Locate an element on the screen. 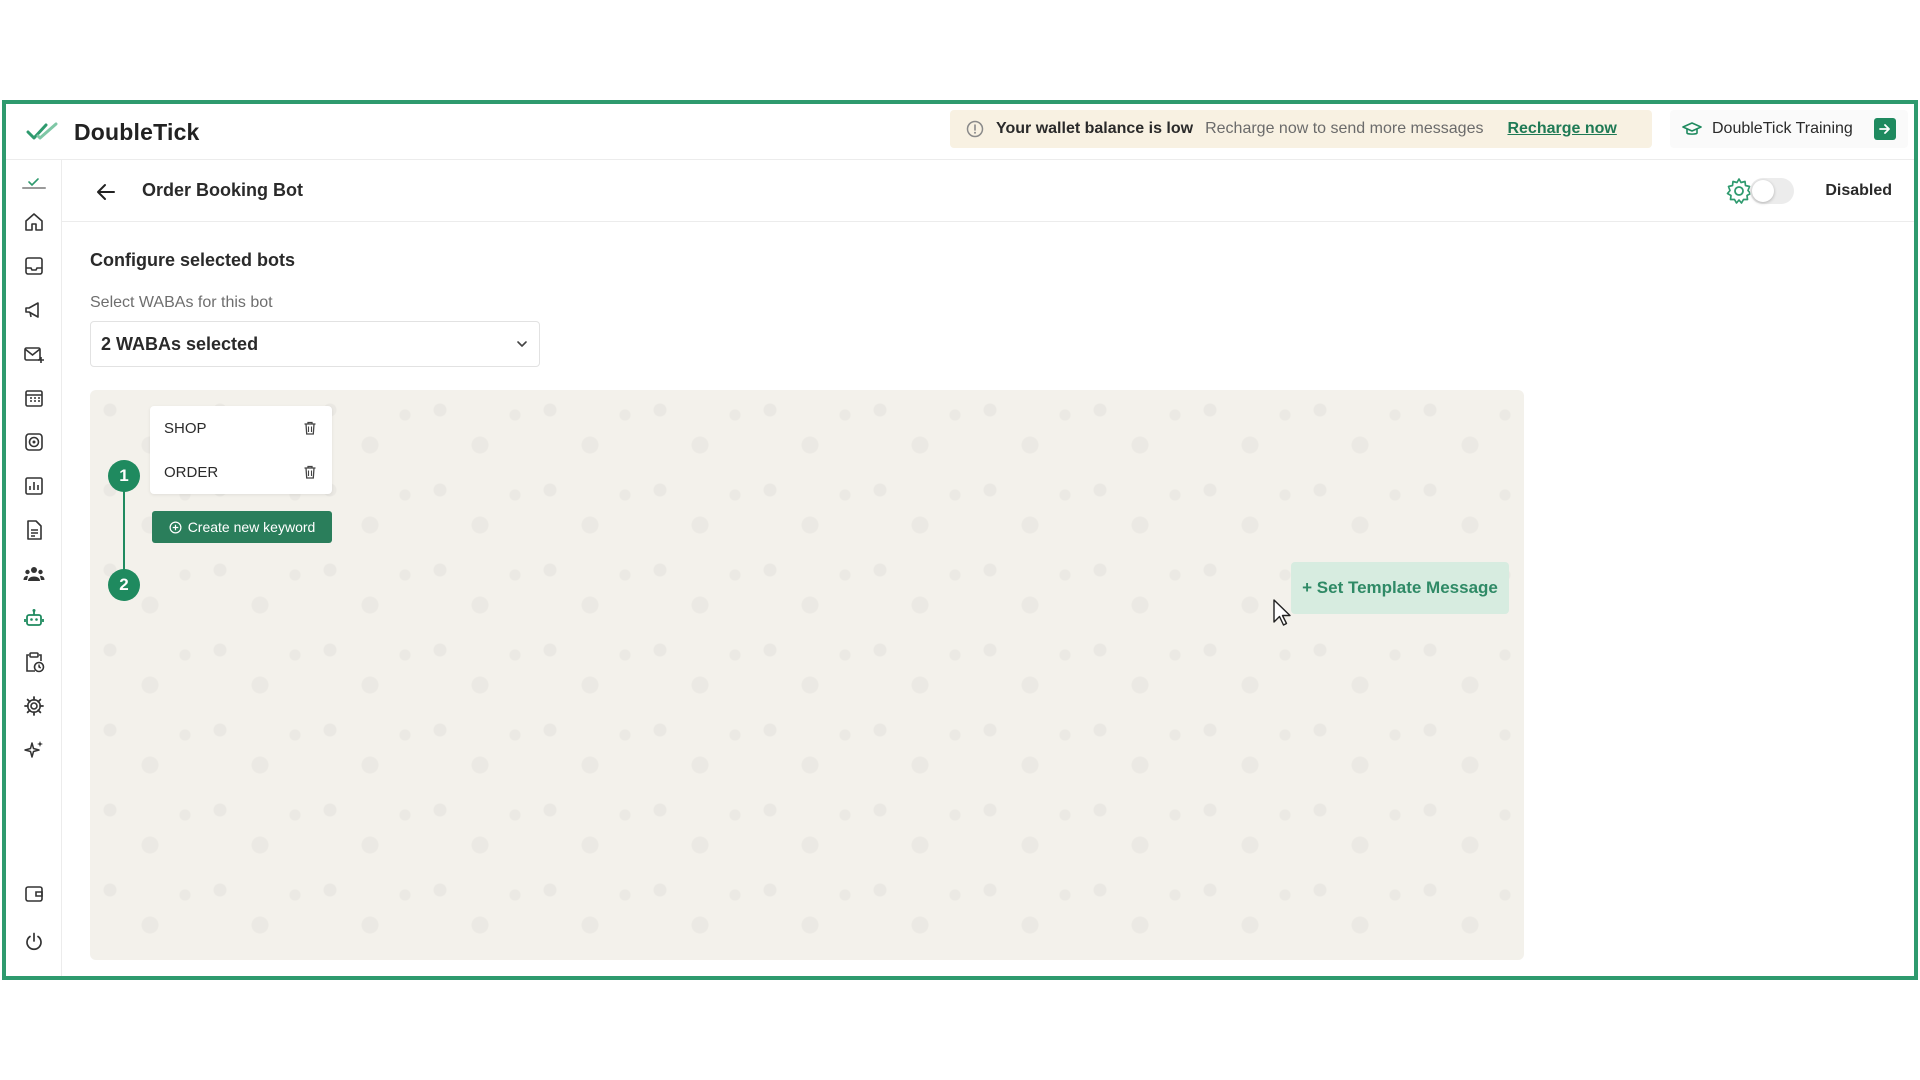 This screenshot has height=1080, width=1920. keyword-list: SHOP ORDER is located at coordinates (241, 450).